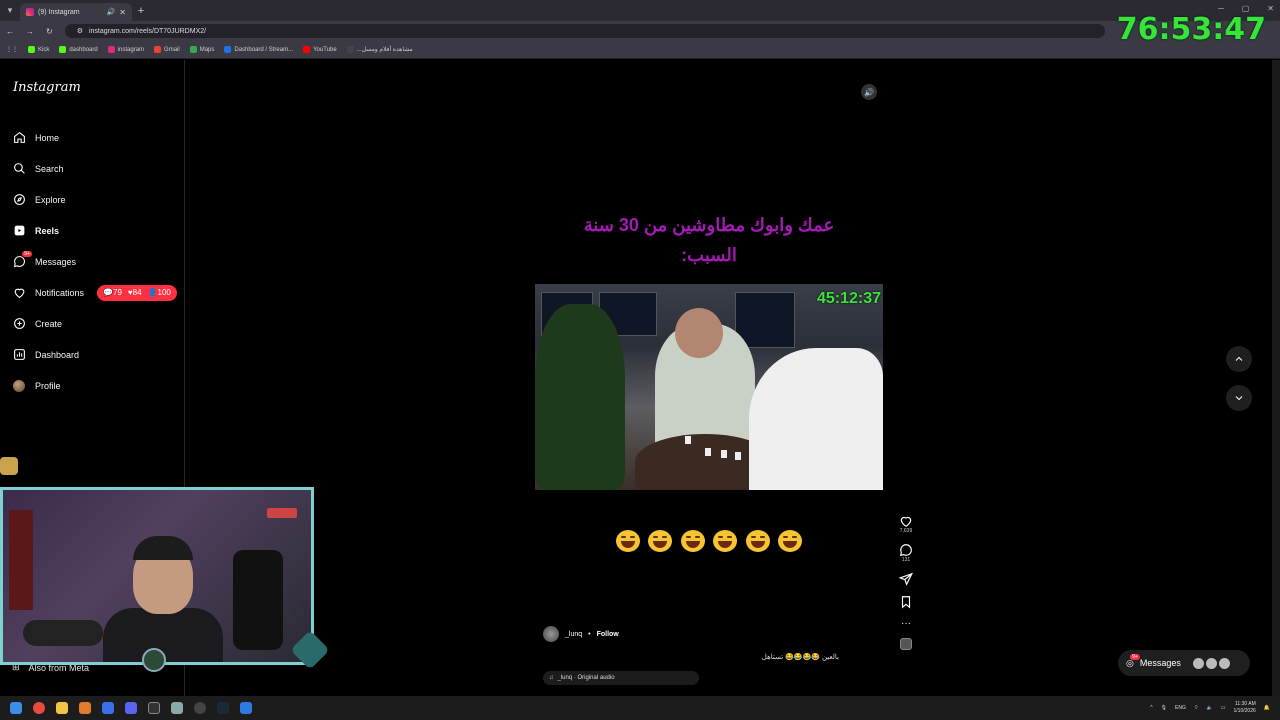 The image size is (1280, 720). Describe the element at coordinates (167, 49) in the screenshot. I see `bookmark-gmail: Gmail` at that location.